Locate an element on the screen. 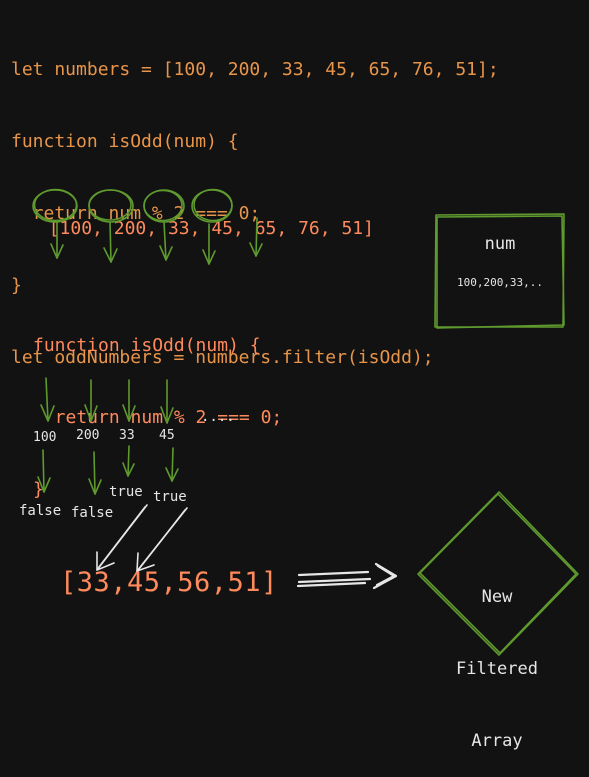 This screenshot has height=777, width=589. num-box-outline is located at coordinates (500, 272).